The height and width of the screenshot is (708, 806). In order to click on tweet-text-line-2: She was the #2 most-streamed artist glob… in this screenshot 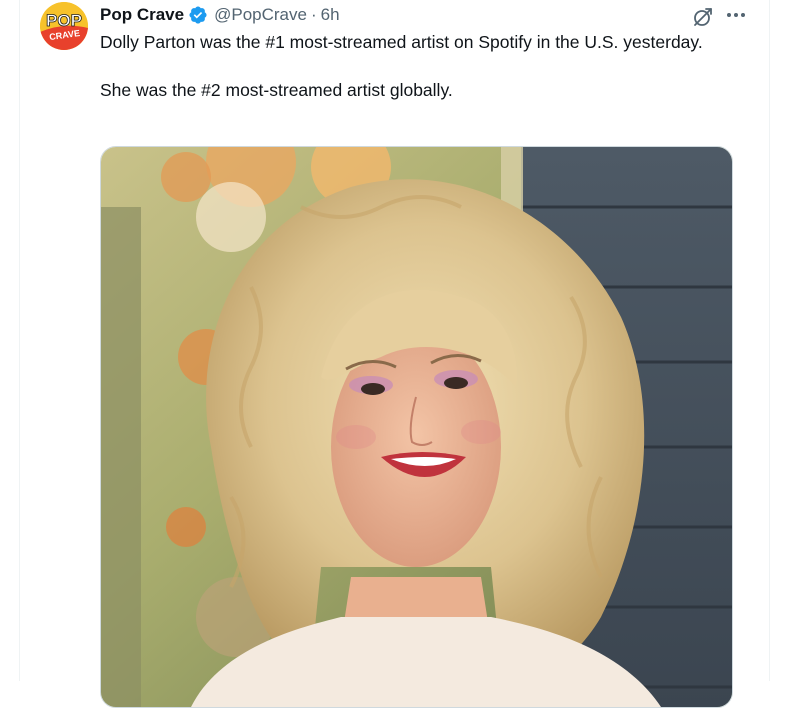, I will do `click(276, 90)`.